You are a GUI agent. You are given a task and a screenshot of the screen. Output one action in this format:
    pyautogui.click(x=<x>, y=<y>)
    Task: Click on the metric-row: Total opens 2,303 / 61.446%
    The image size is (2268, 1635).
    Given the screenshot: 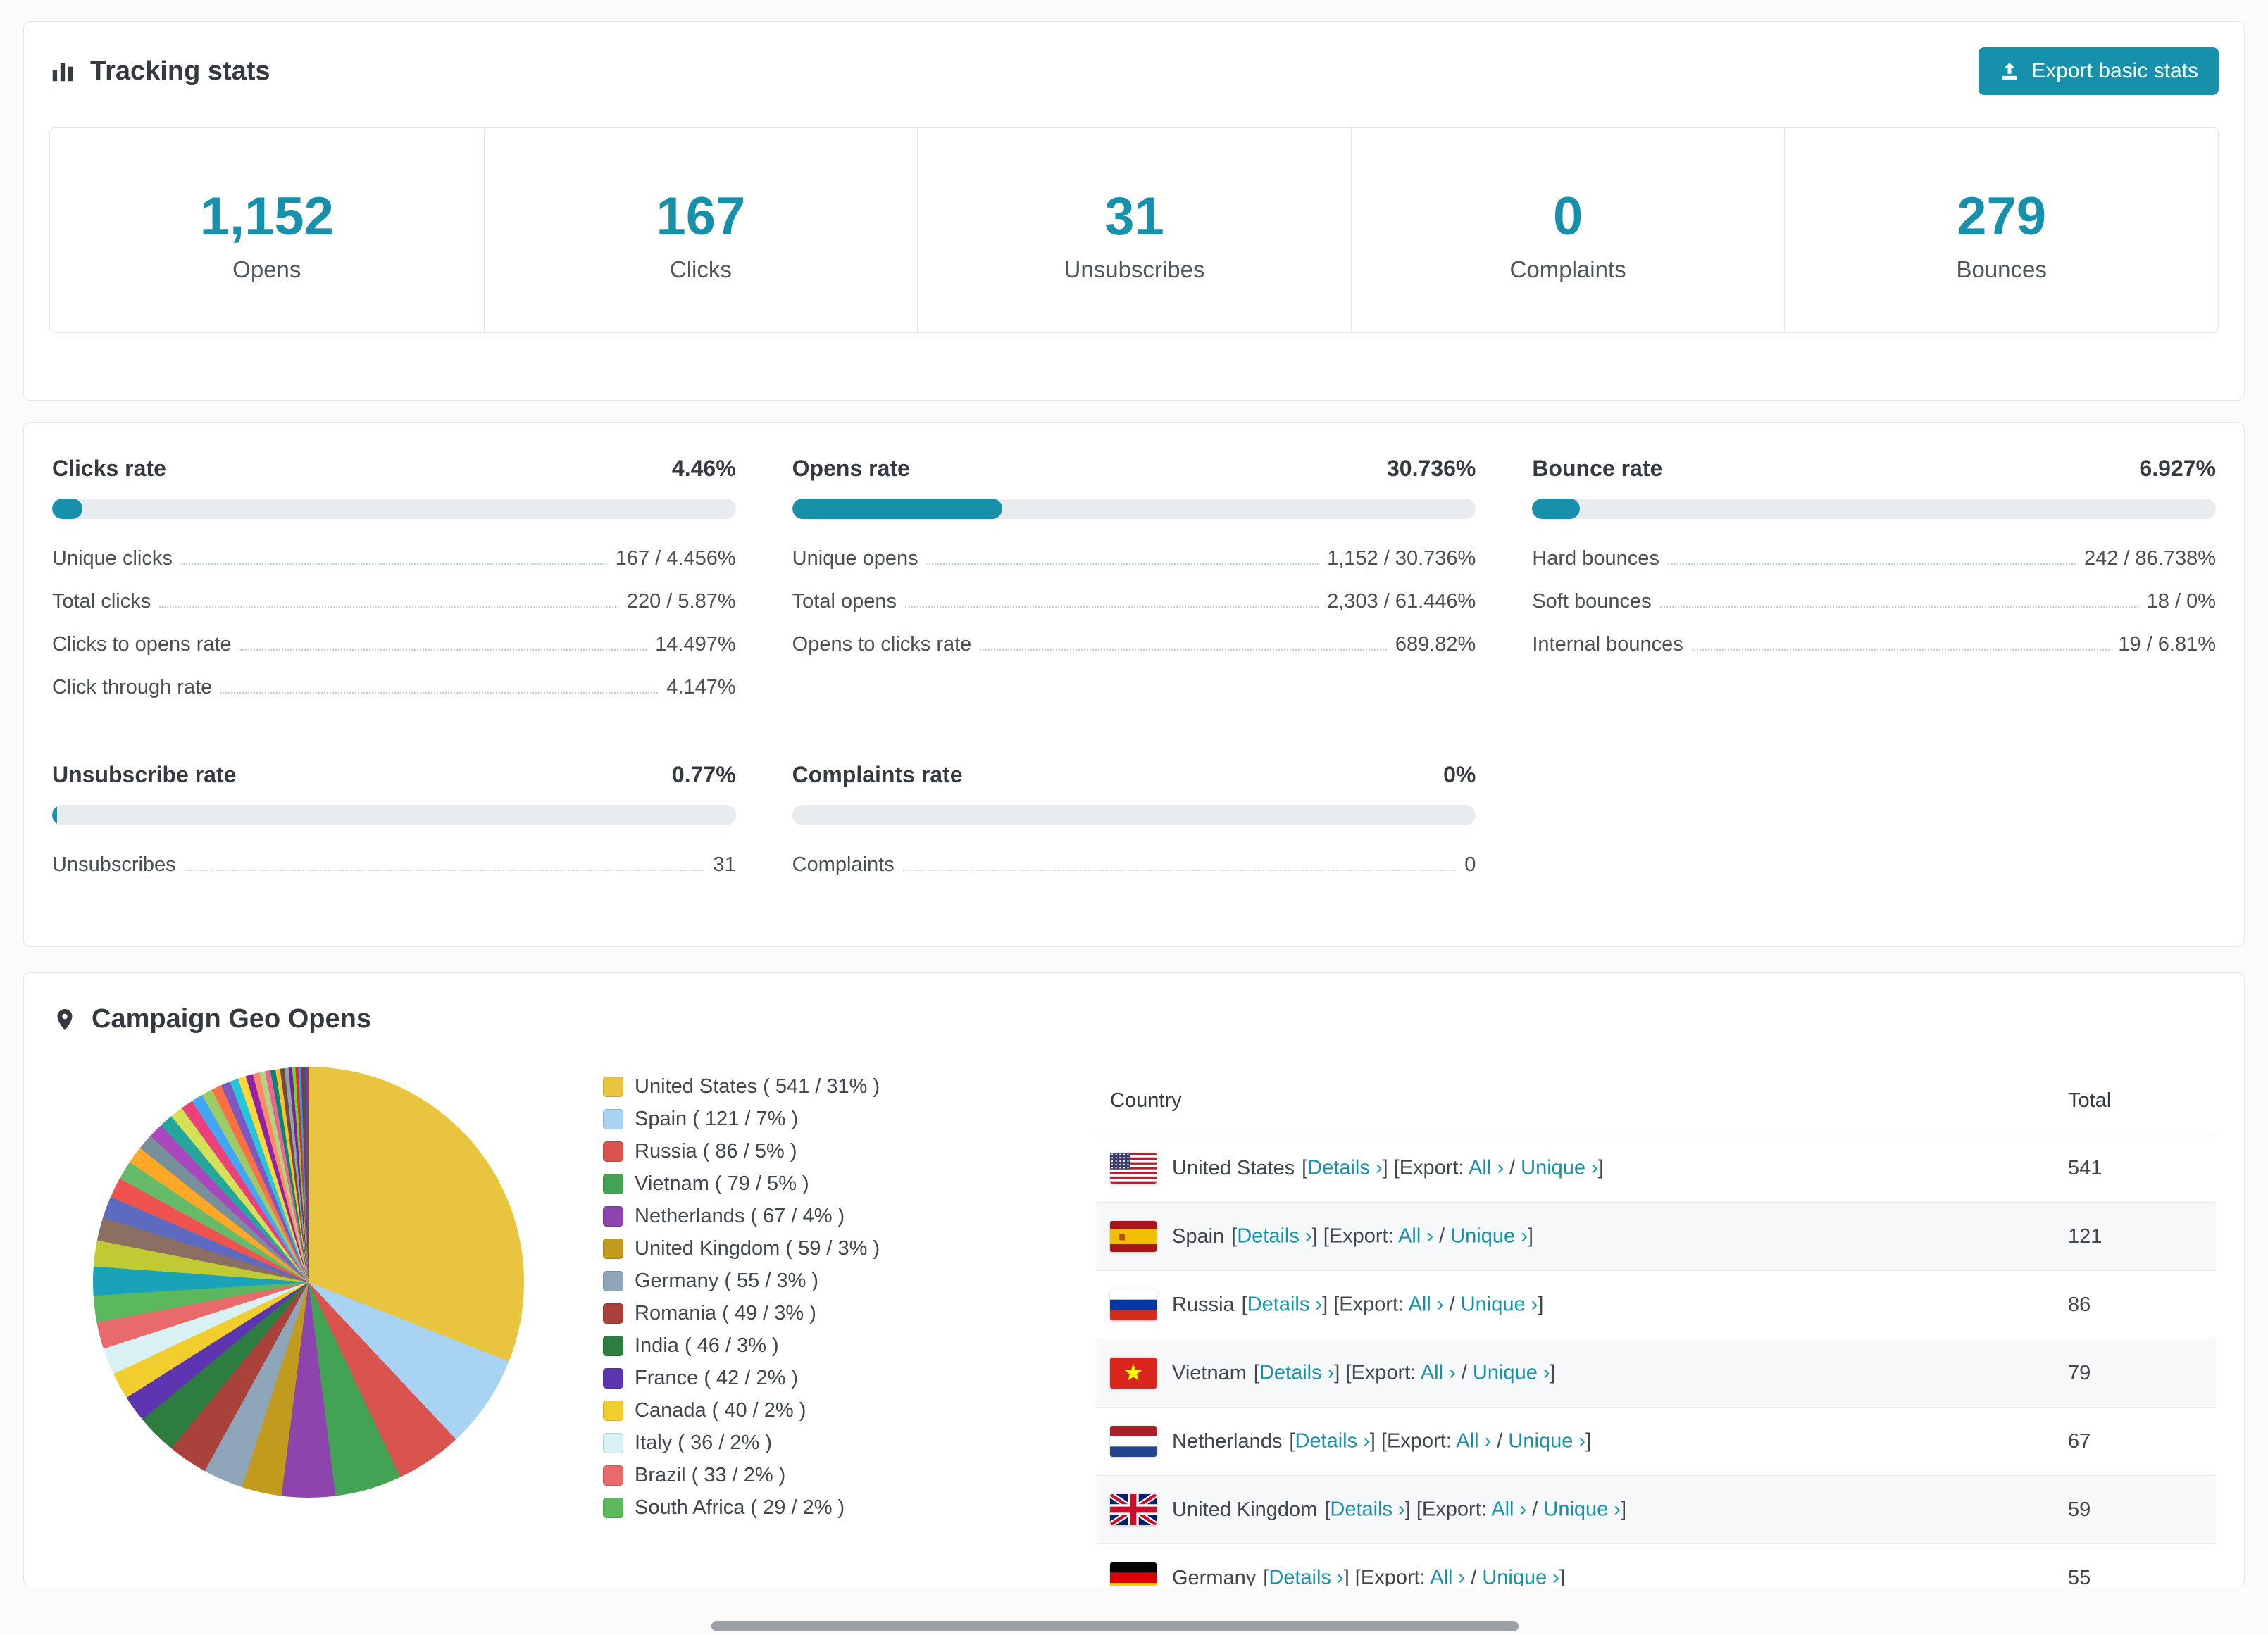 What is the action you would take?
    pyautogui.click(x=1134, y=601)
    